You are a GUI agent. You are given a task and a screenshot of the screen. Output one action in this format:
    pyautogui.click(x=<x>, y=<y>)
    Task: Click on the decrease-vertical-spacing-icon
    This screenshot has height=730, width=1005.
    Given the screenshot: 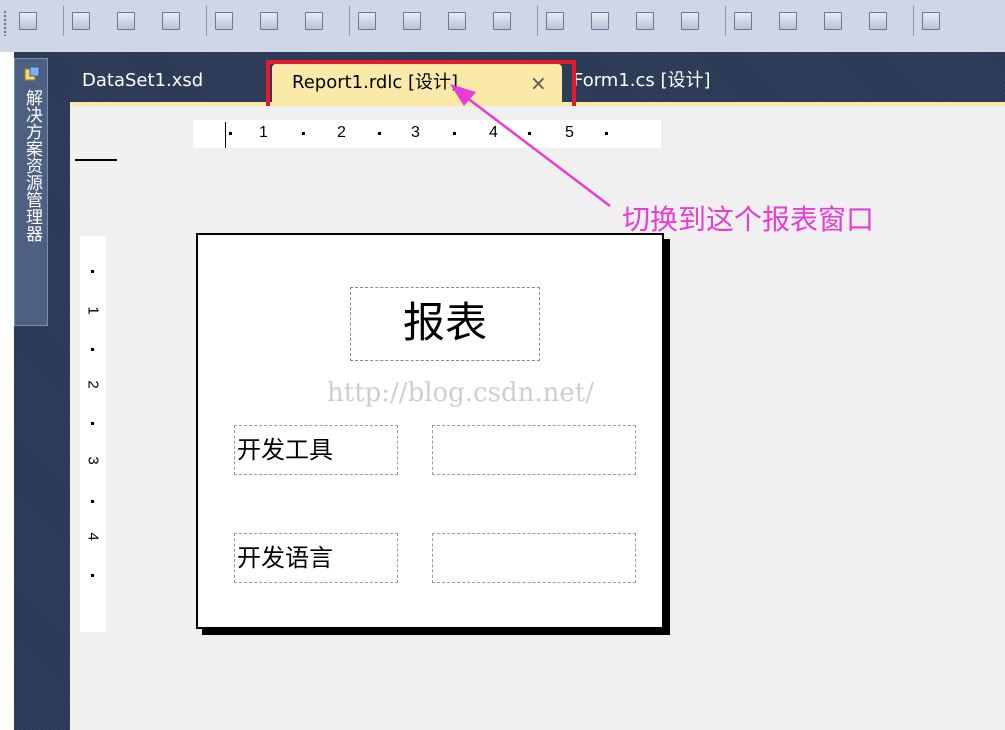 What is the action you would take?
    pyautogui.click(x=833, y=21)
    